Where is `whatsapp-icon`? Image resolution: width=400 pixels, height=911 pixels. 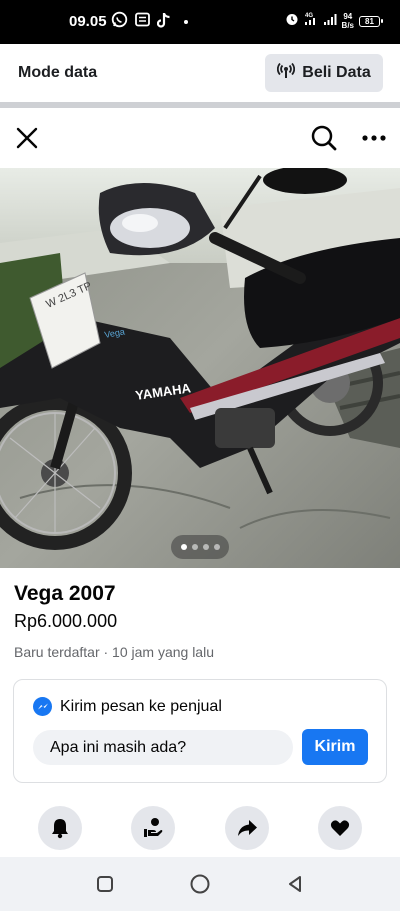 whatsapp-icon is located at coordinates (119, 22).